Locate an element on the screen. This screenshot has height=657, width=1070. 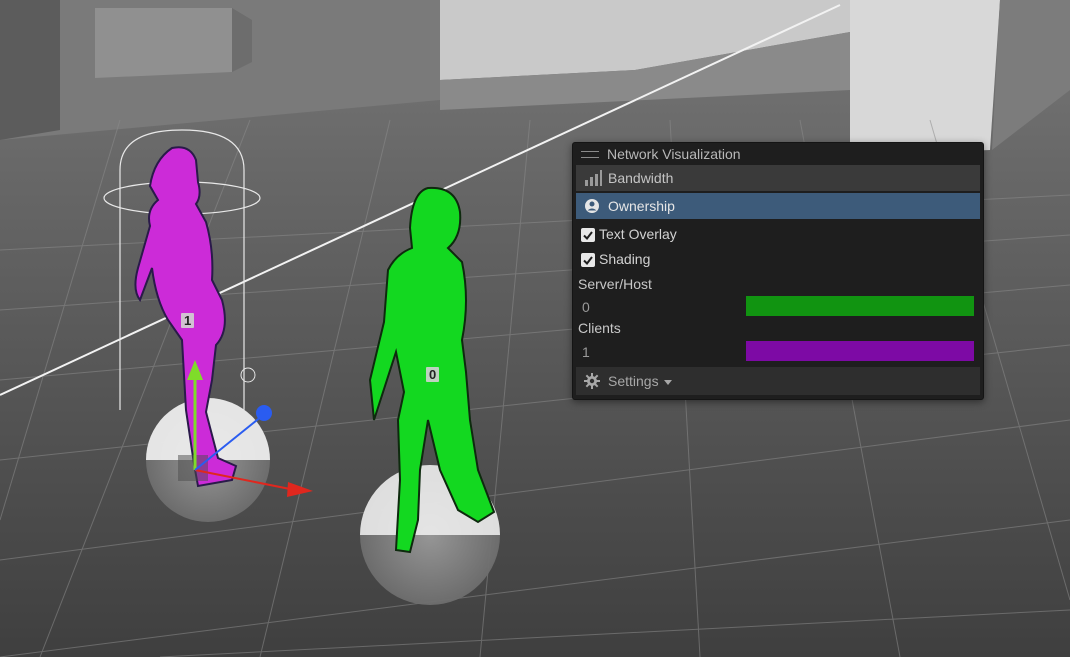
shading-toggle: Shading is located at coordinates (615, 259).